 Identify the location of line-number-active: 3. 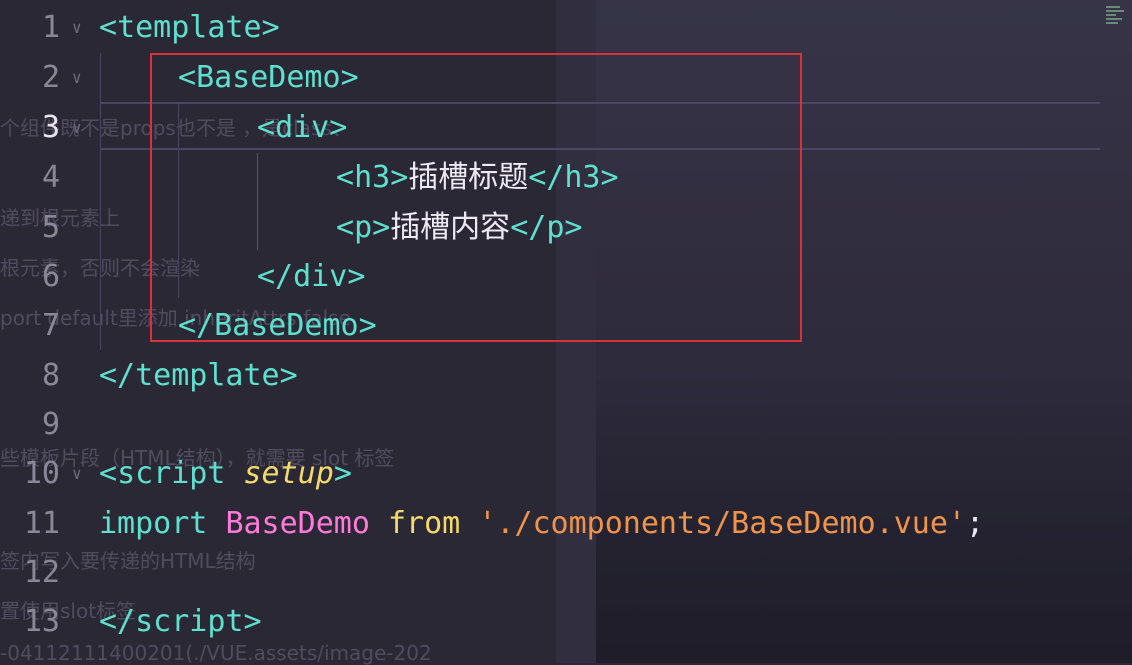
(30, 128).